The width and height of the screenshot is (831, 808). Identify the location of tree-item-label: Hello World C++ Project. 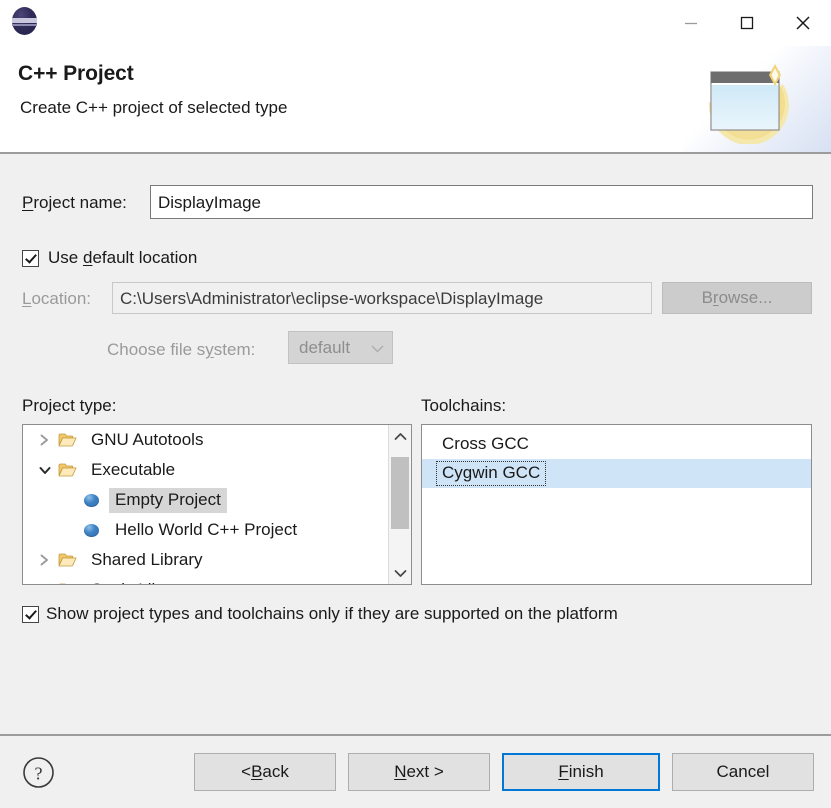
(206, 529).